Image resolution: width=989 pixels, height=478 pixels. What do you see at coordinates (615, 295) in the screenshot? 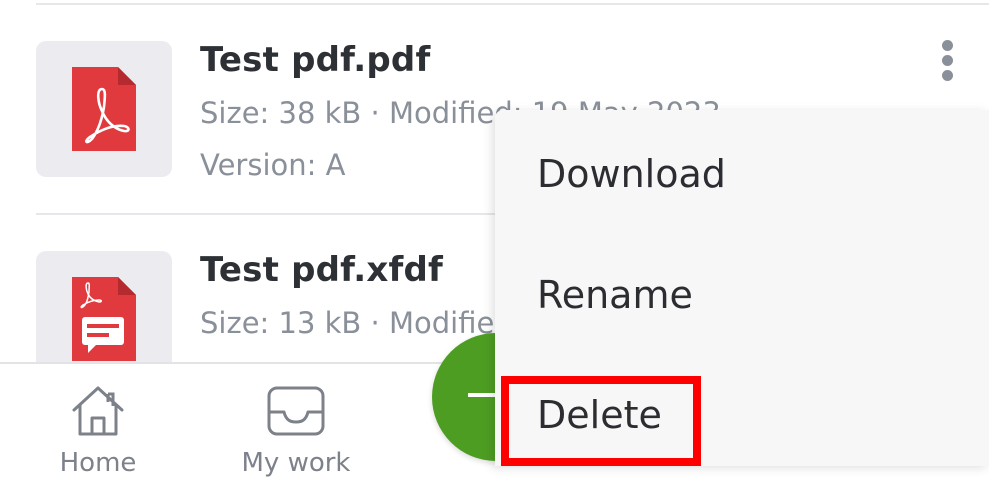
I see `menu-item-rename: Rename` at bounding box center [615, 295].